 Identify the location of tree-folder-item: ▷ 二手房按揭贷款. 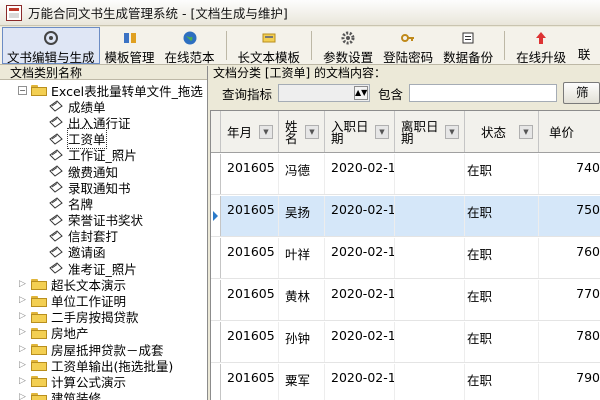
(103, 317).